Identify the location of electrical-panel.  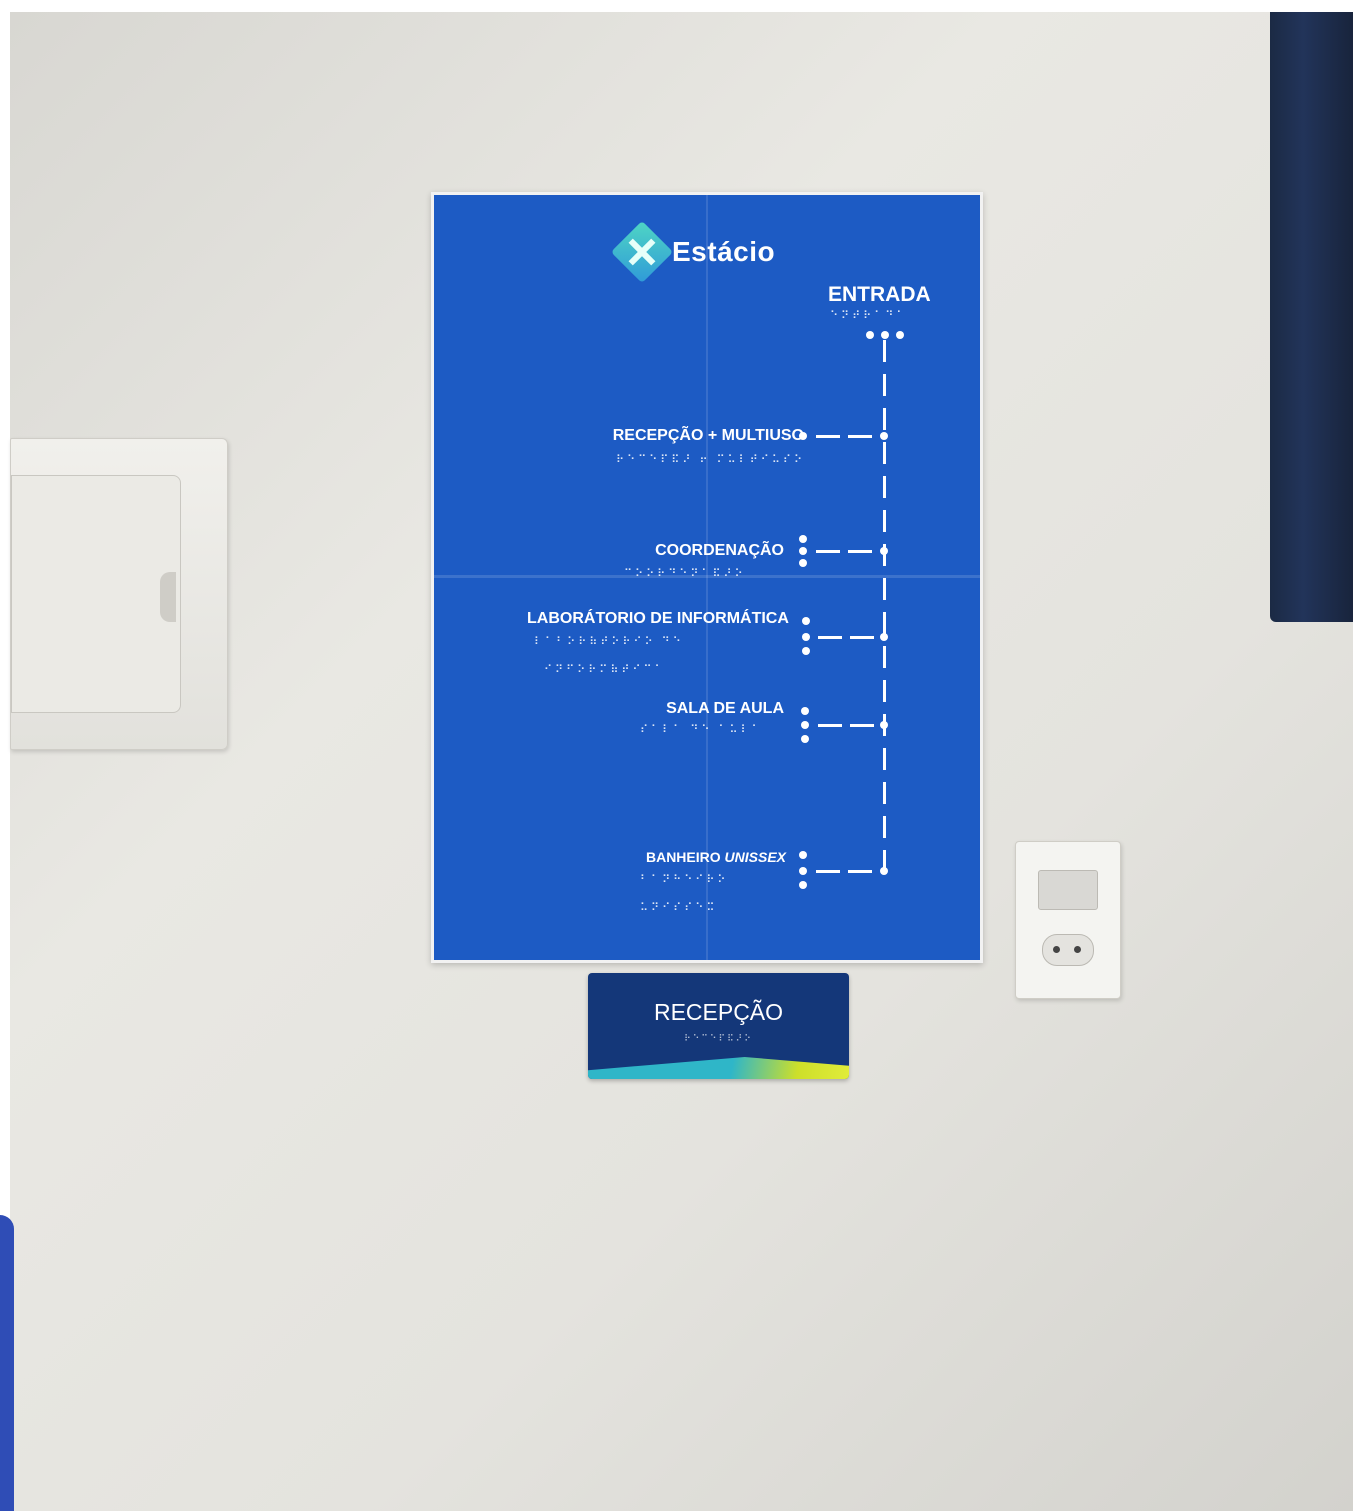
(119, 594).